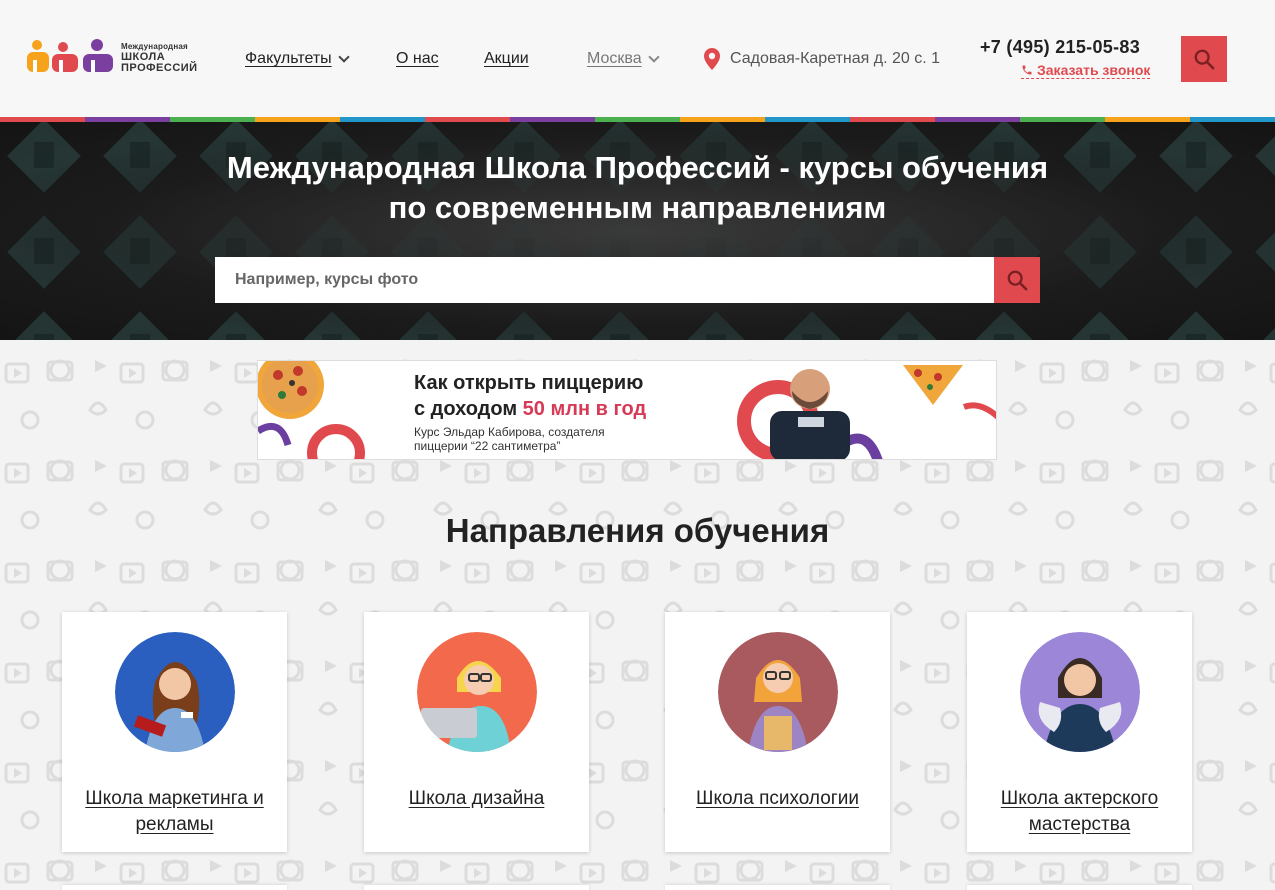  What do you see at coordinates (288, 58) in the screenshot?
I see `nav-faculties-label: Факультеты` at bounding box center [288, 58].